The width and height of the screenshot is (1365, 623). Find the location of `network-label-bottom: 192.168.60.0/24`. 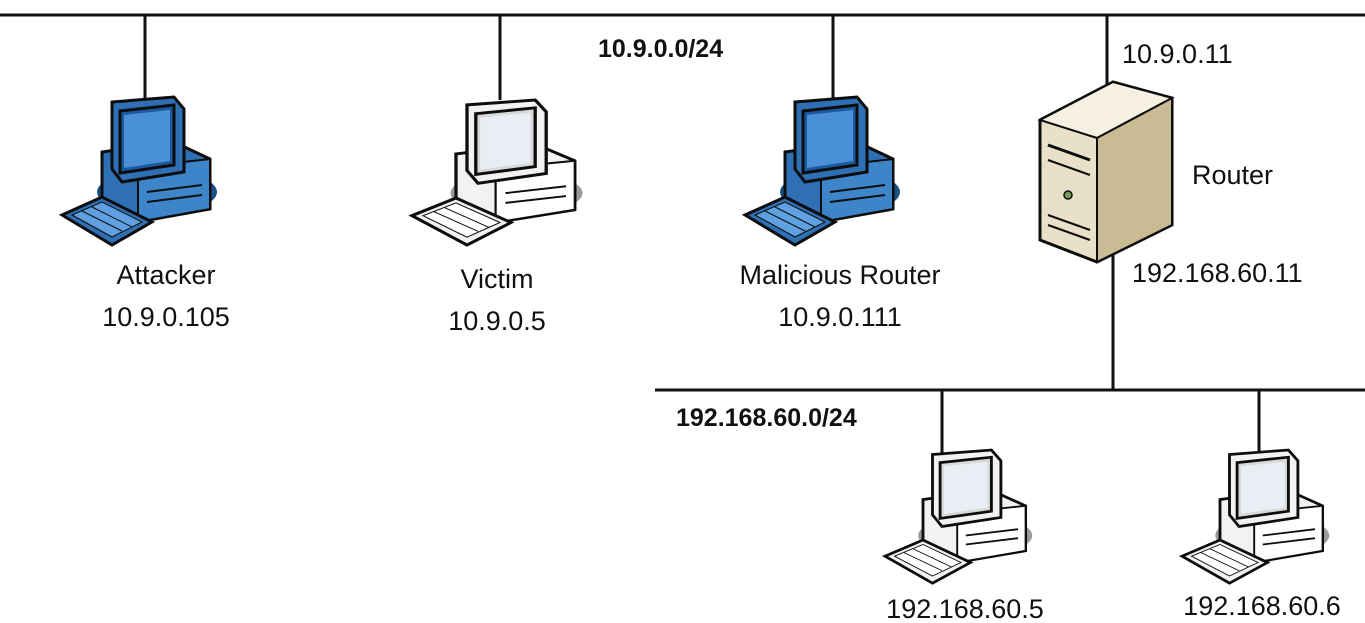

network-label-bottom: 192.168.60.0/24 is located at coordinates (766, 418).